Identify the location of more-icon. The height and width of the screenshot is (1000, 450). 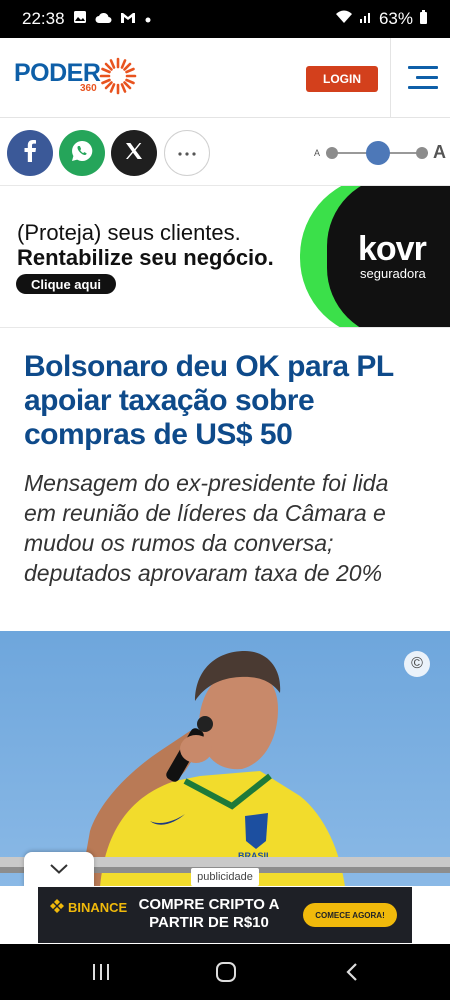
(187, 153).